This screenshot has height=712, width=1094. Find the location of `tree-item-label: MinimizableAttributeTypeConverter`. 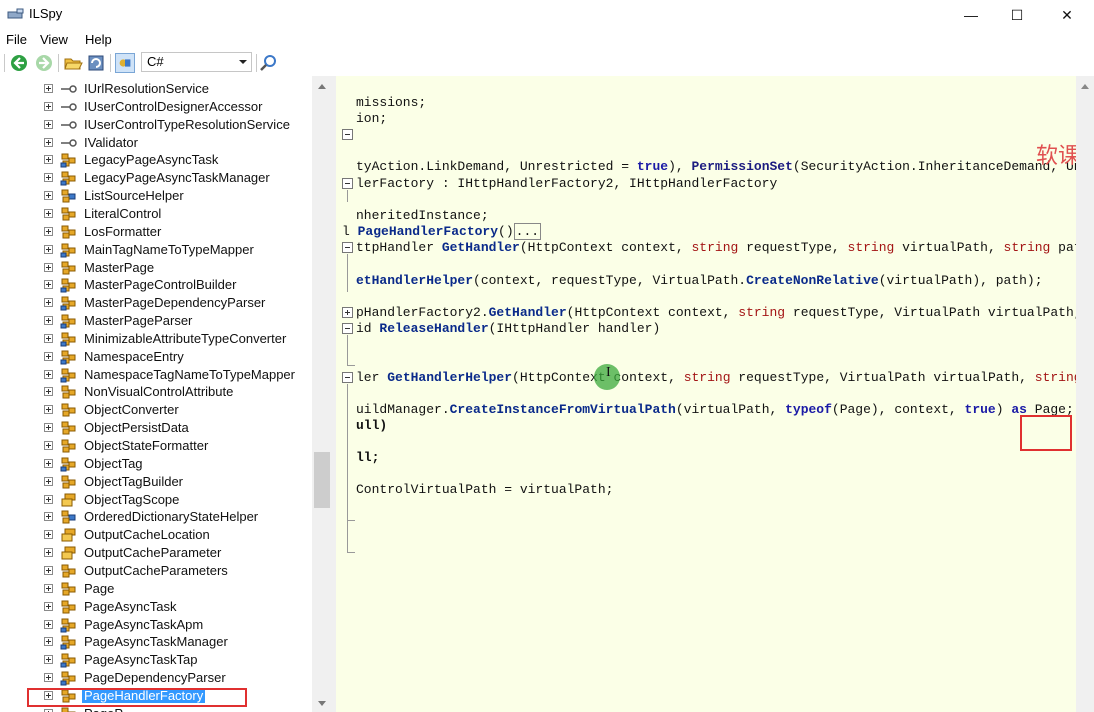

tree-item-label: MinimizableAttributeTypeConverter is located at coordinates (185, 338).